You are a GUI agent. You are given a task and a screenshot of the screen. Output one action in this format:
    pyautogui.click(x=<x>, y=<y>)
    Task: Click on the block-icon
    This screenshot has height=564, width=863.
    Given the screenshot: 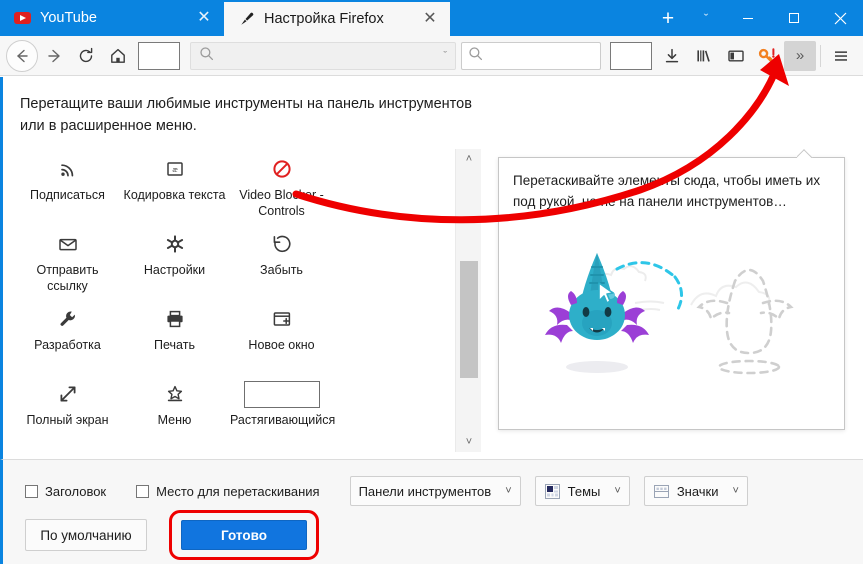 What is the action you would take?
    pyautogui.click(x=282, y=169)
    